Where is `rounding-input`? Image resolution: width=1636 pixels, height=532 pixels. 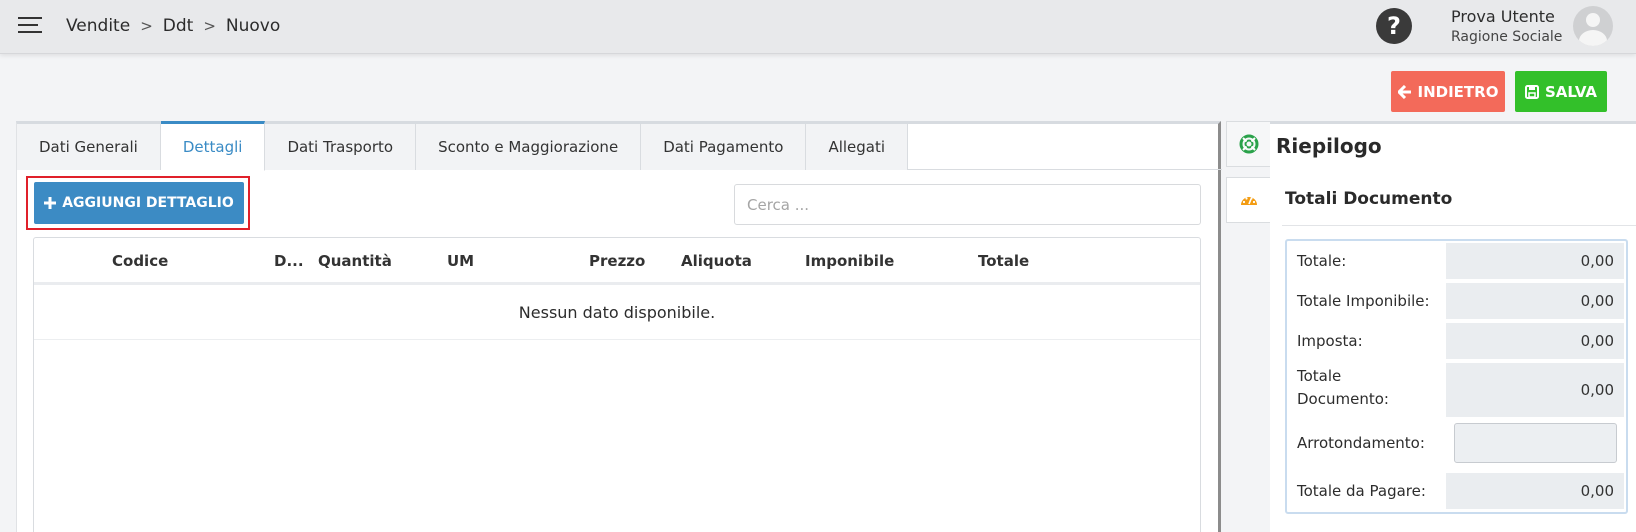 rounding-input is located at coordinates (1535, 443).